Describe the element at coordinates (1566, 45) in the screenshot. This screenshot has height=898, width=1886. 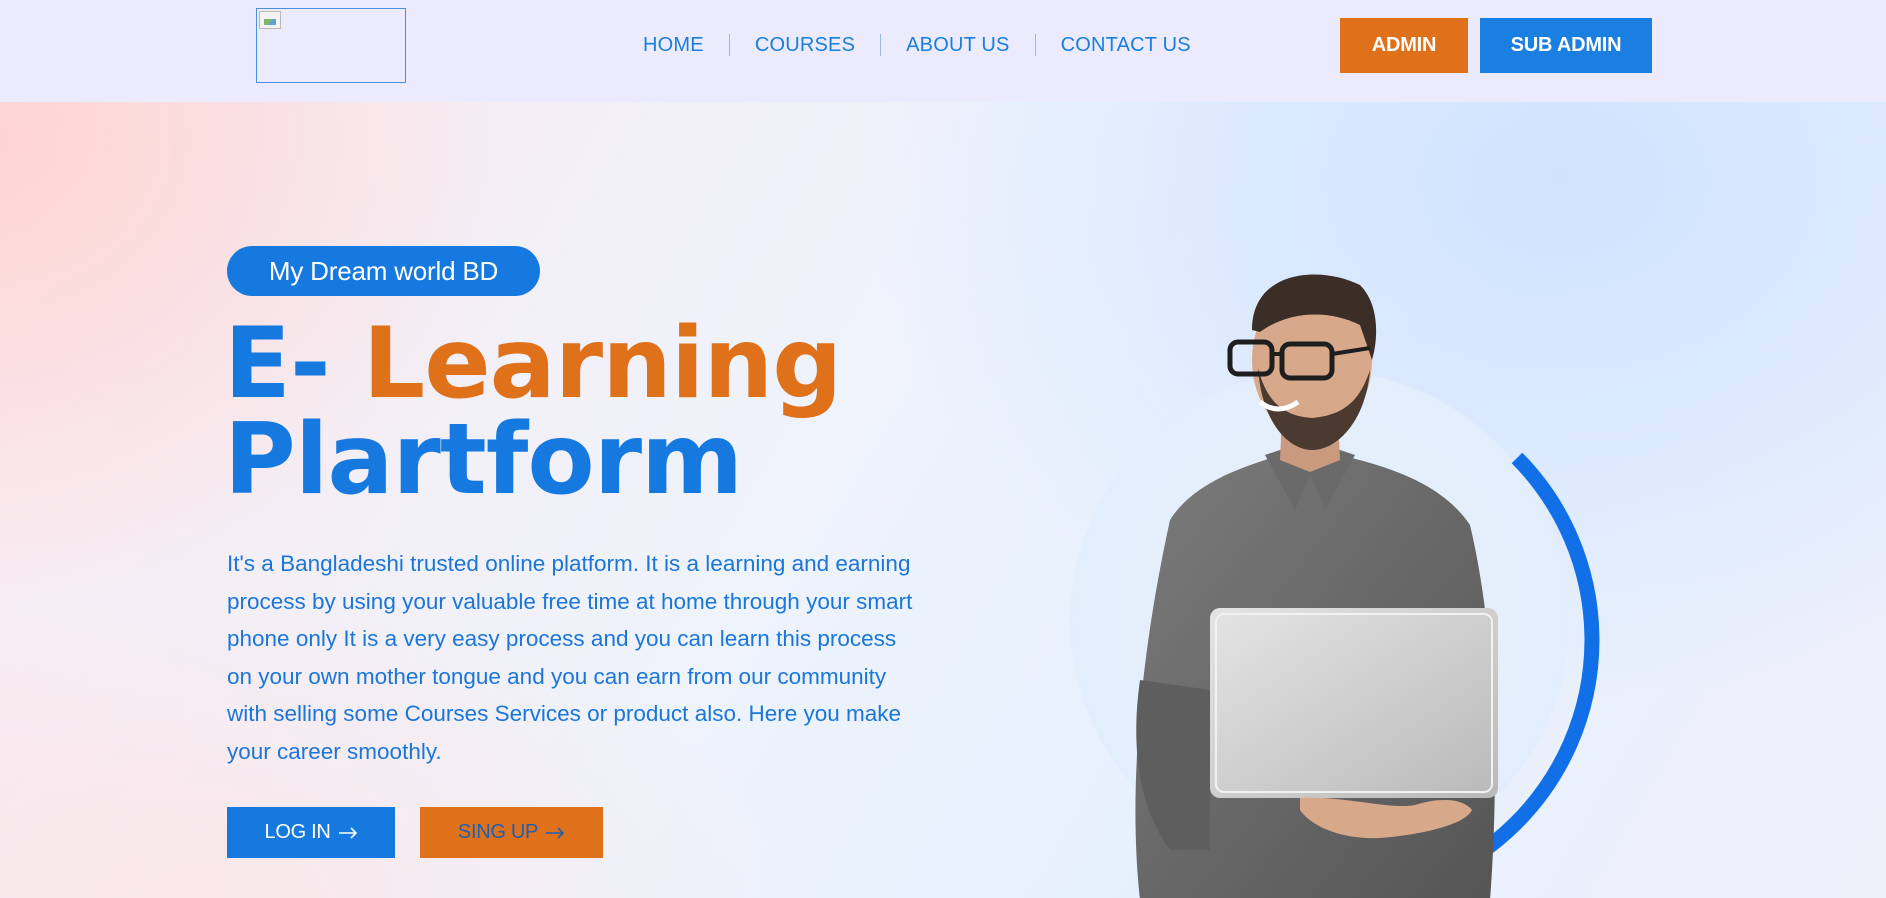
I see `sub-admin-button: SUB ADMIN` at that location.